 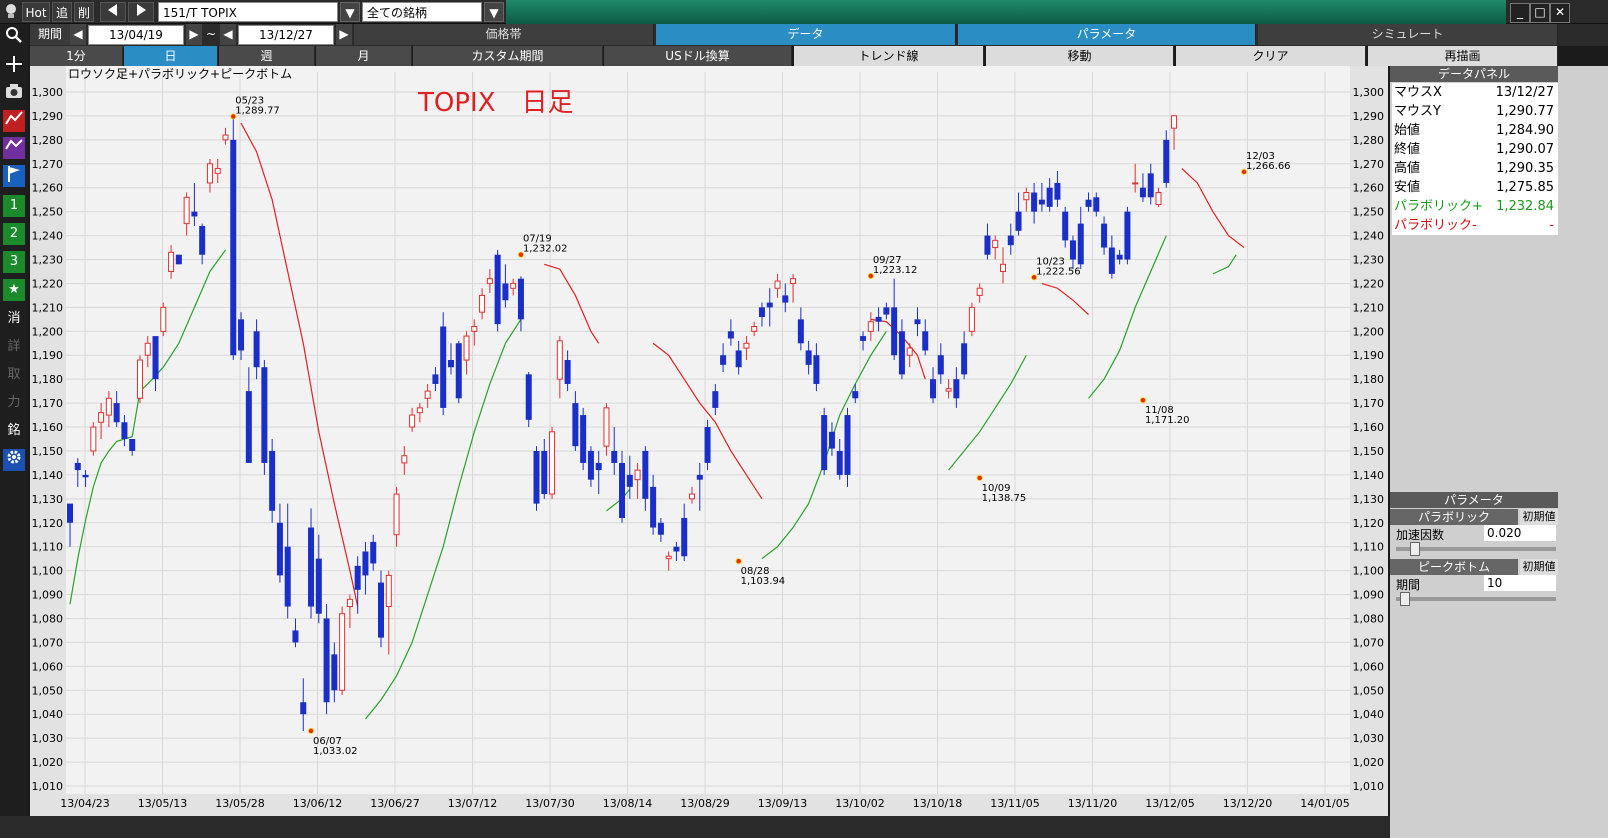 What do you see at coordinates (806, 34) in the screenshot?
I see `tab-data: データ` at bounding box center [806, 34].